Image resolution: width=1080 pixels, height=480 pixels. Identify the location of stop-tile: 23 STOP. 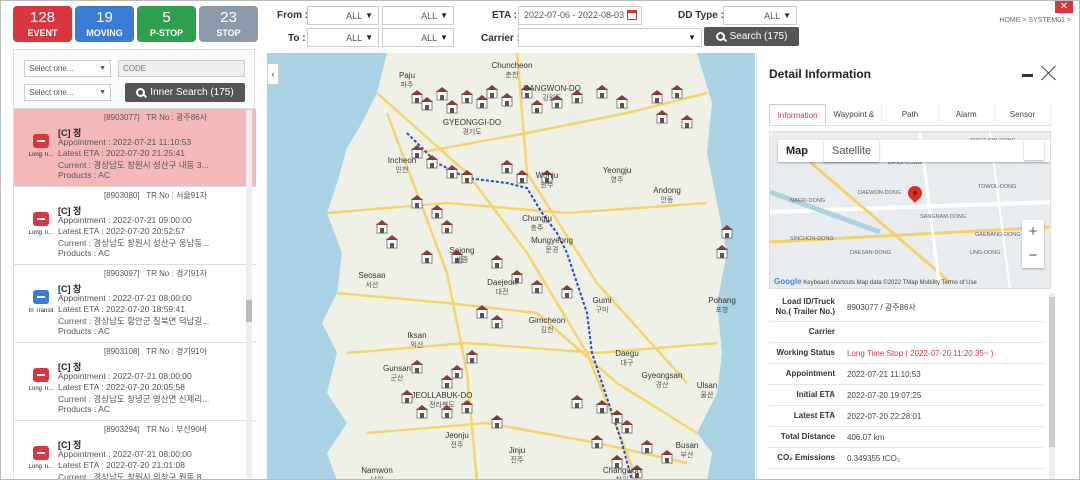
(228, 24).